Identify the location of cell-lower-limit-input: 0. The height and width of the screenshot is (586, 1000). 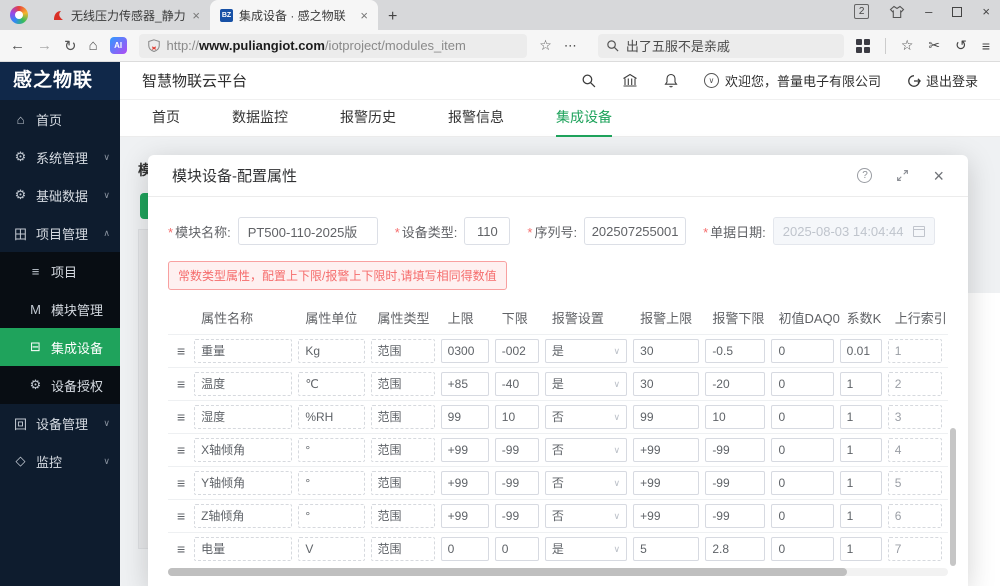
(516, 548).